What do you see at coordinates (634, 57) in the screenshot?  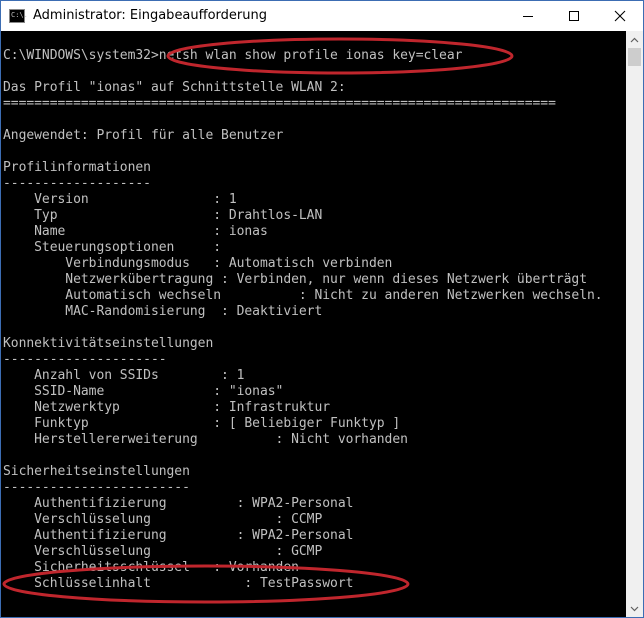 I see `scroll-thumb` at bounding box center [634, 57].